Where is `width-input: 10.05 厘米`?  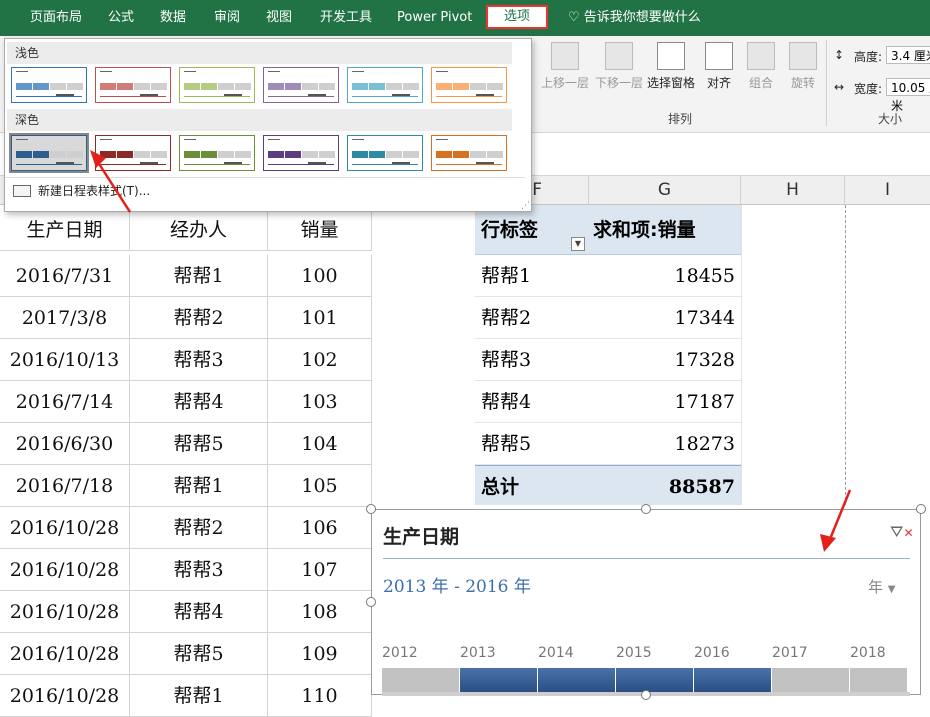 width-input: 10.05 厘米 is located at coordinates (908, 95).